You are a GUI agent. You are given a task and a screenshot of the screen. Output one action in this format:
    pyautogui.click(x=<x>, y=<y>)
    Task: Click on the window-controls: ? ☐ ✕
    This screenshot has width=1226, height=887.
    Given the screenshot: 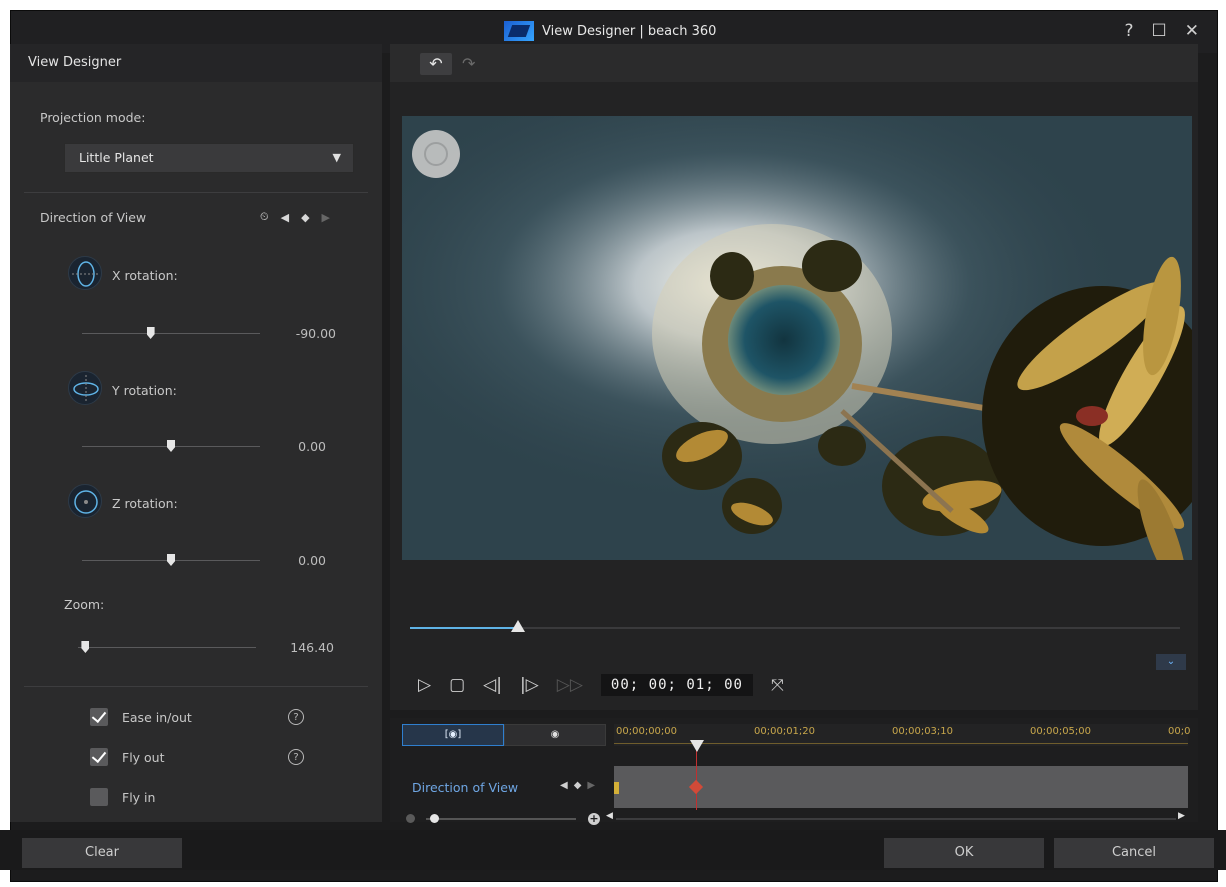 What is the action you would take?
    pyautogui.click(x=1161, y=31)
    